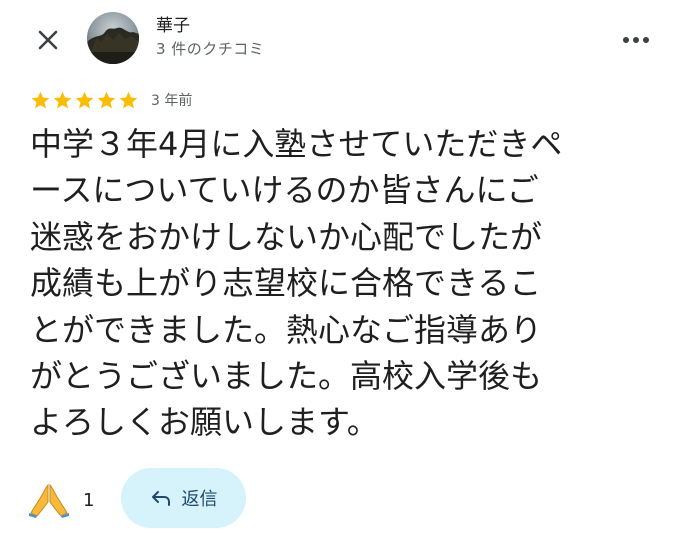 This screenshot has height=543, width=682. I want to click on more-options-button, so click(636, 40).